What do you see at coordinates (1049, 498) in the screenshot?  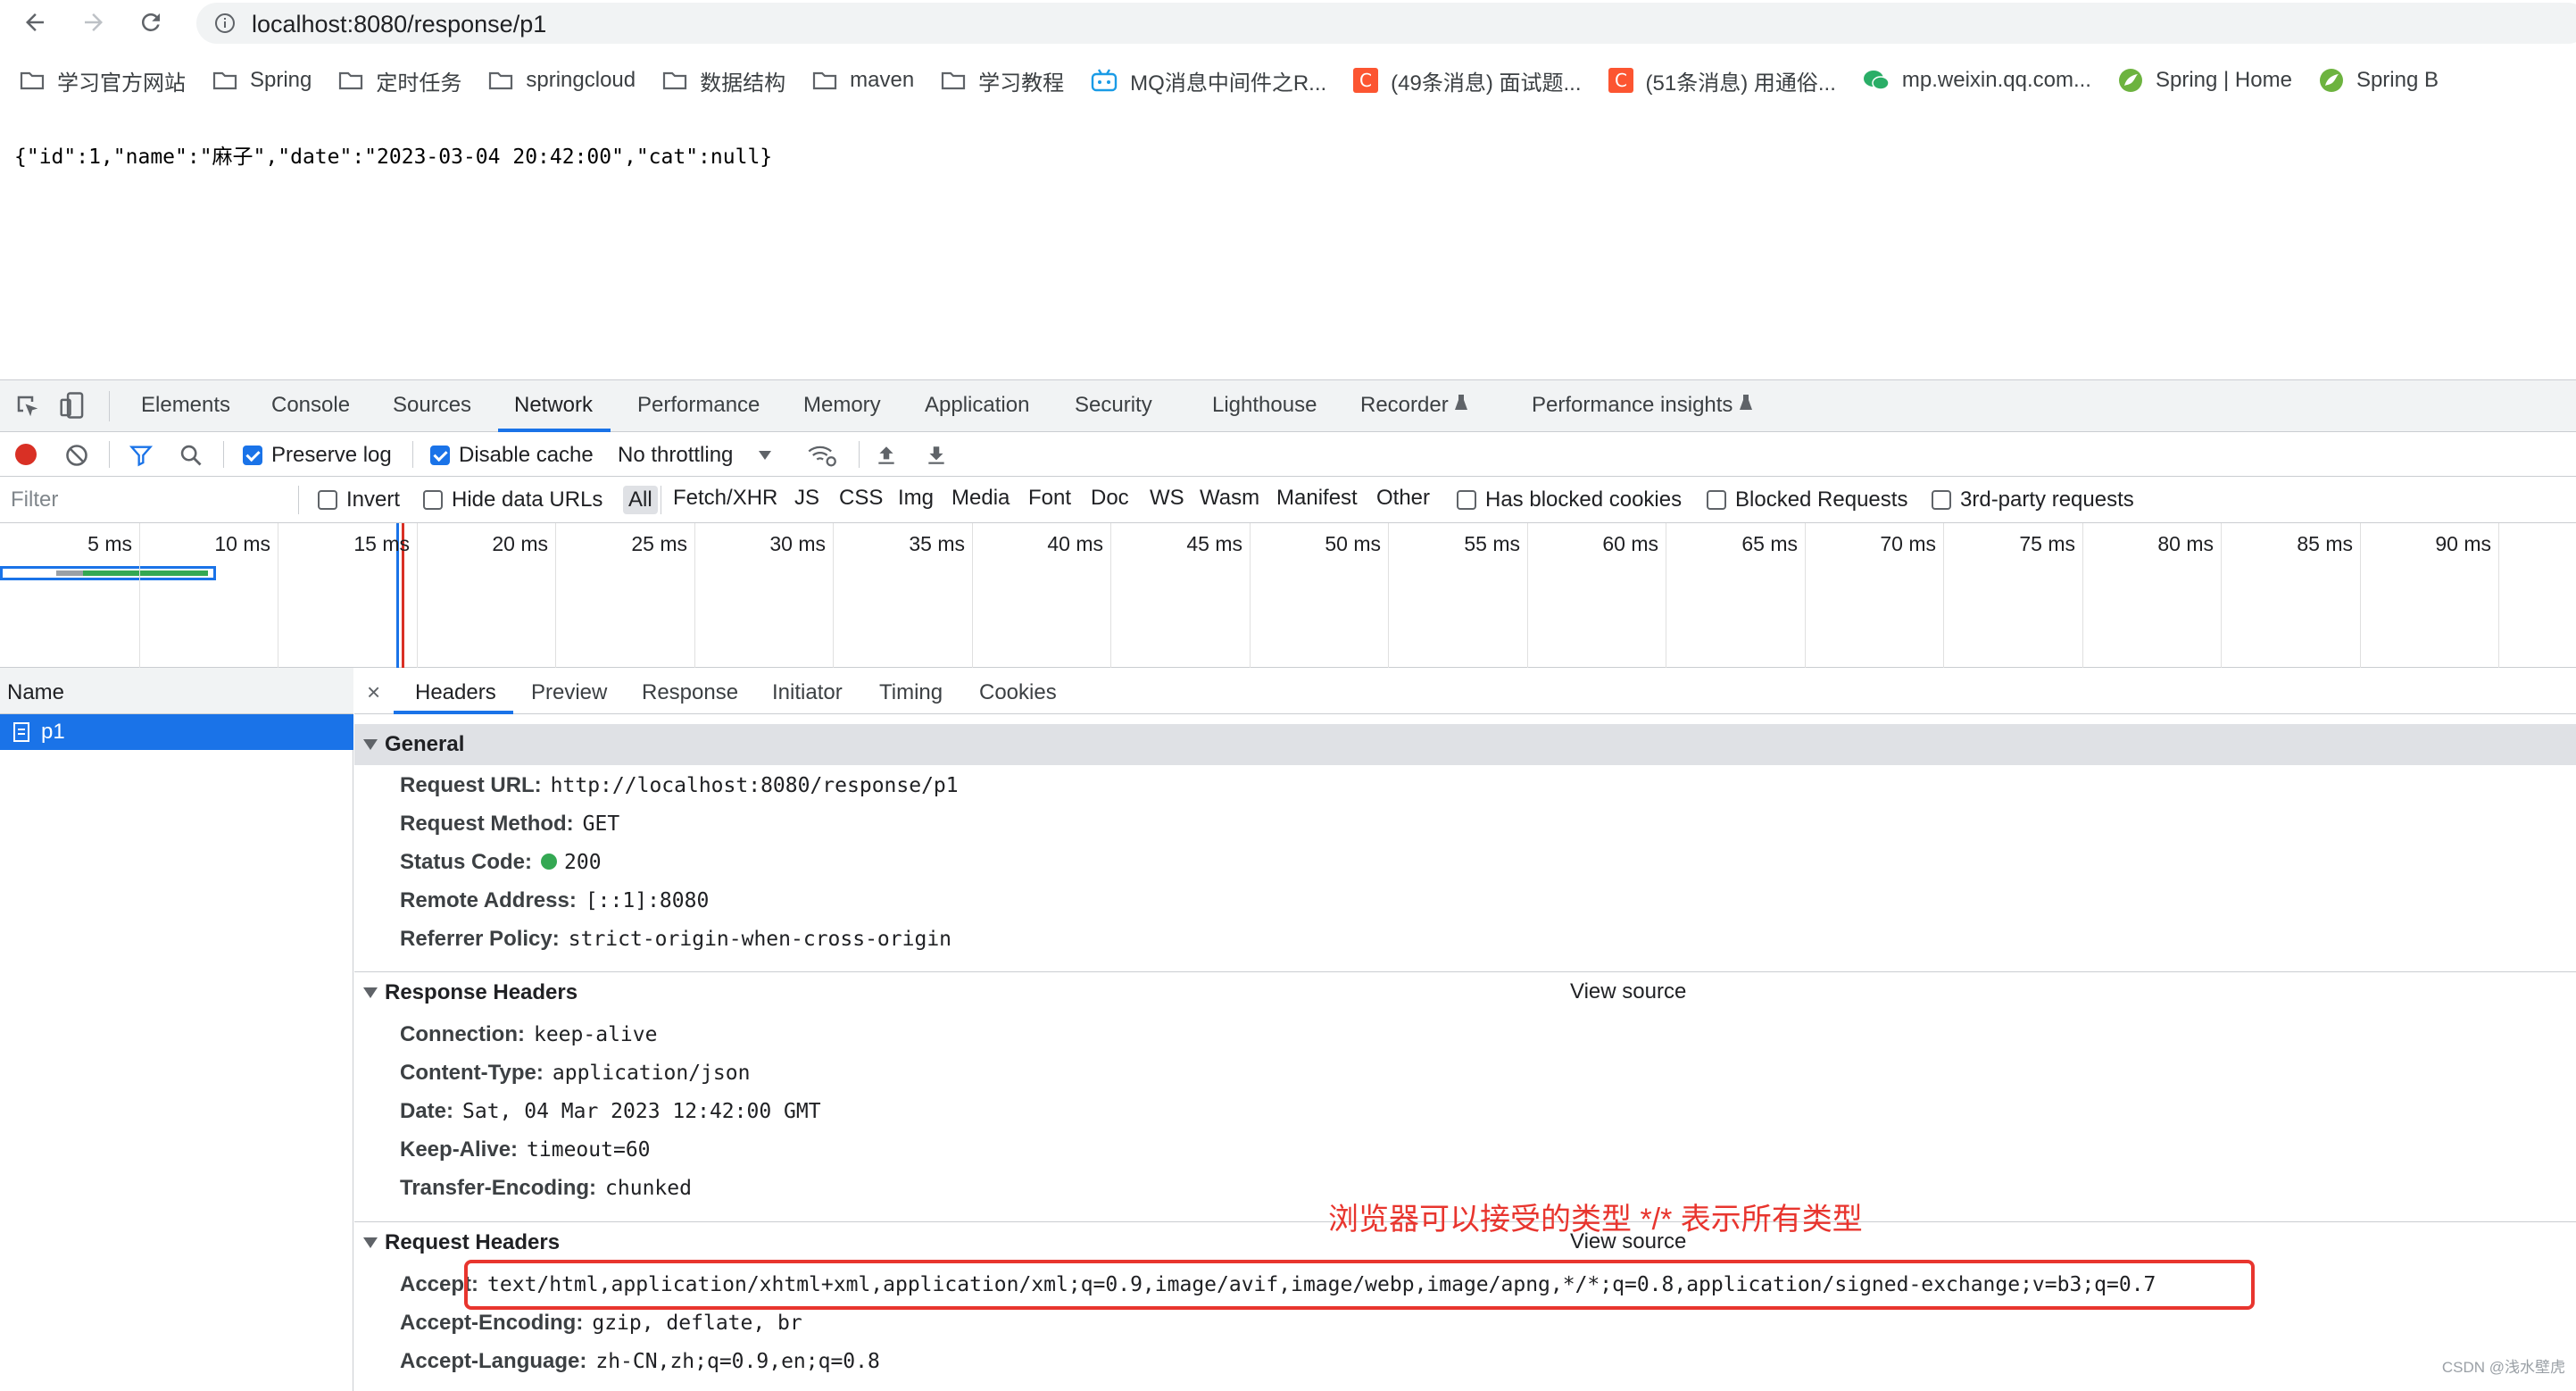 I see `type-filter-font: Font` at bounding box center [1049, 498].